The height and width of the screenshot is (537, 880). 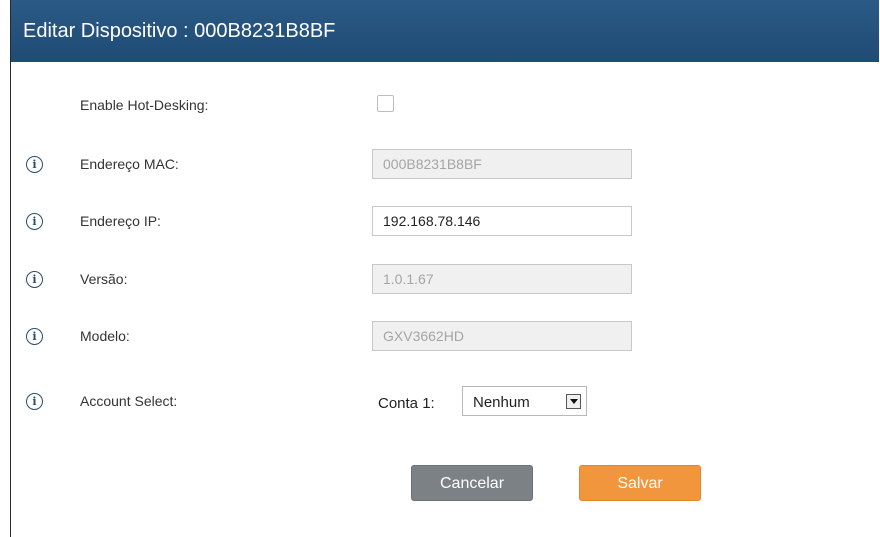 What do you see at coordinates (445, 107) in the screenshot?
I see `row-hot-desking: Enable Hot-Desking:` at bounding box center [445, 107].